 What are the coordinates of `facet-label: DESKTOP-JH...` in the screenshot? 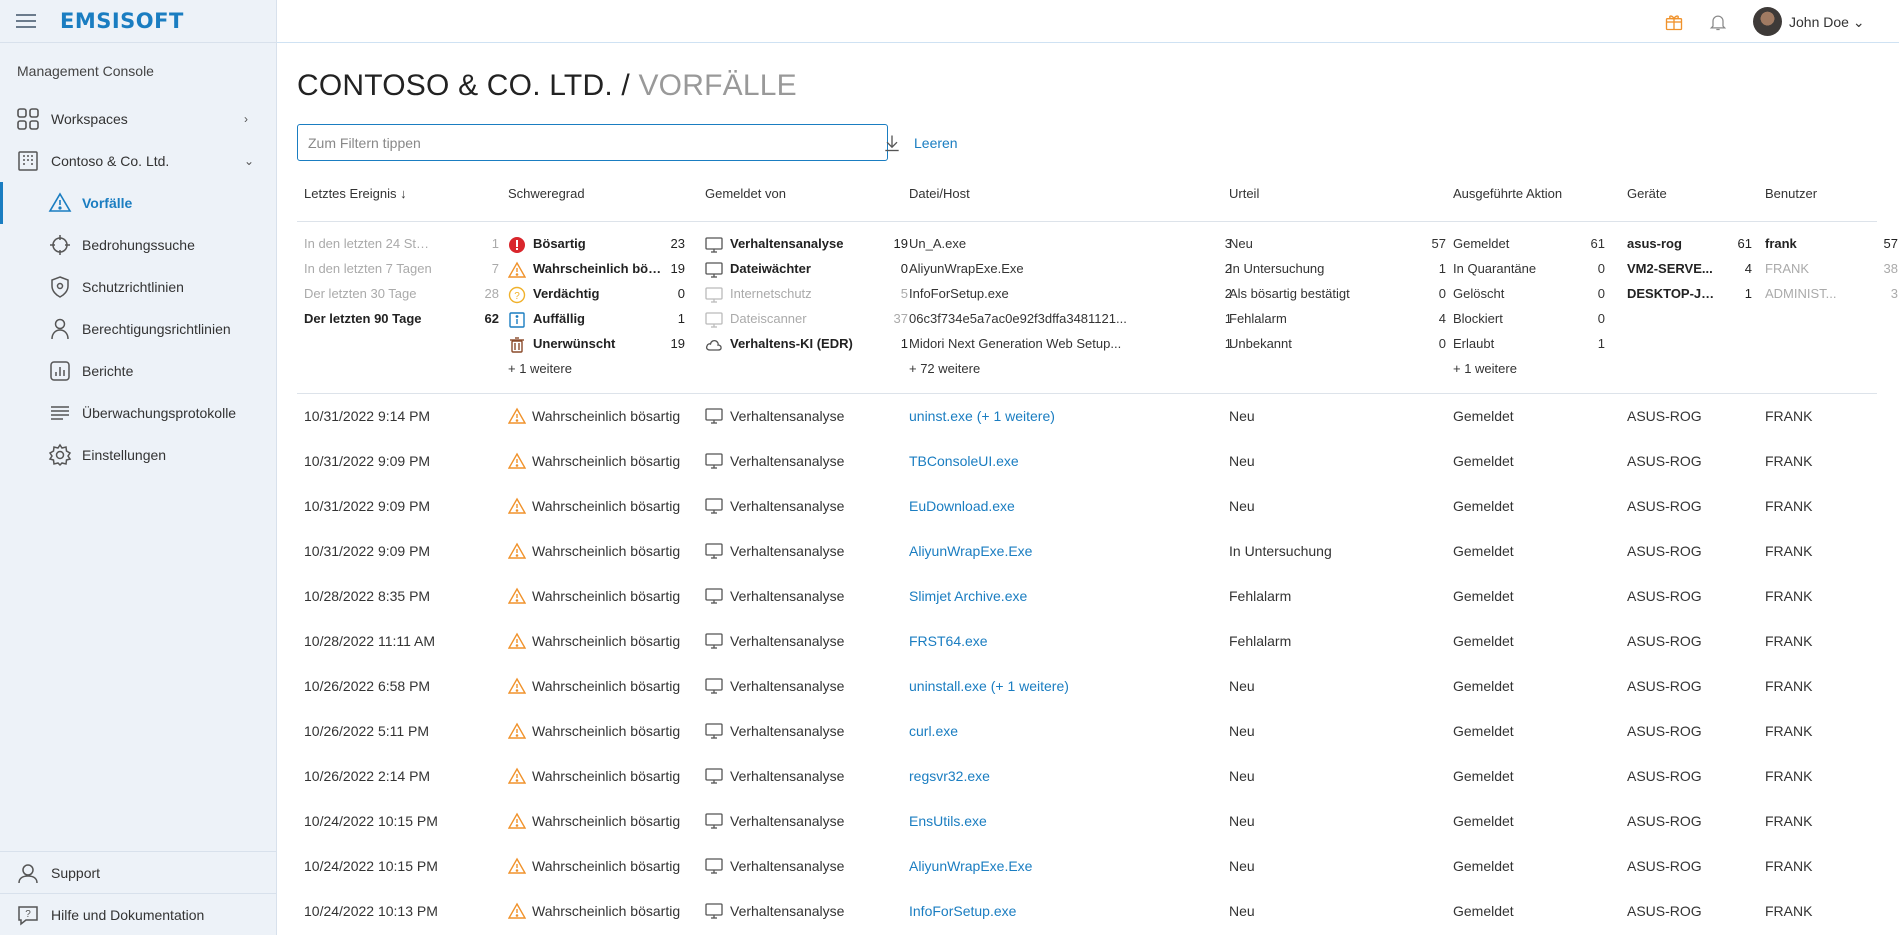 It's located at (1672, 293).